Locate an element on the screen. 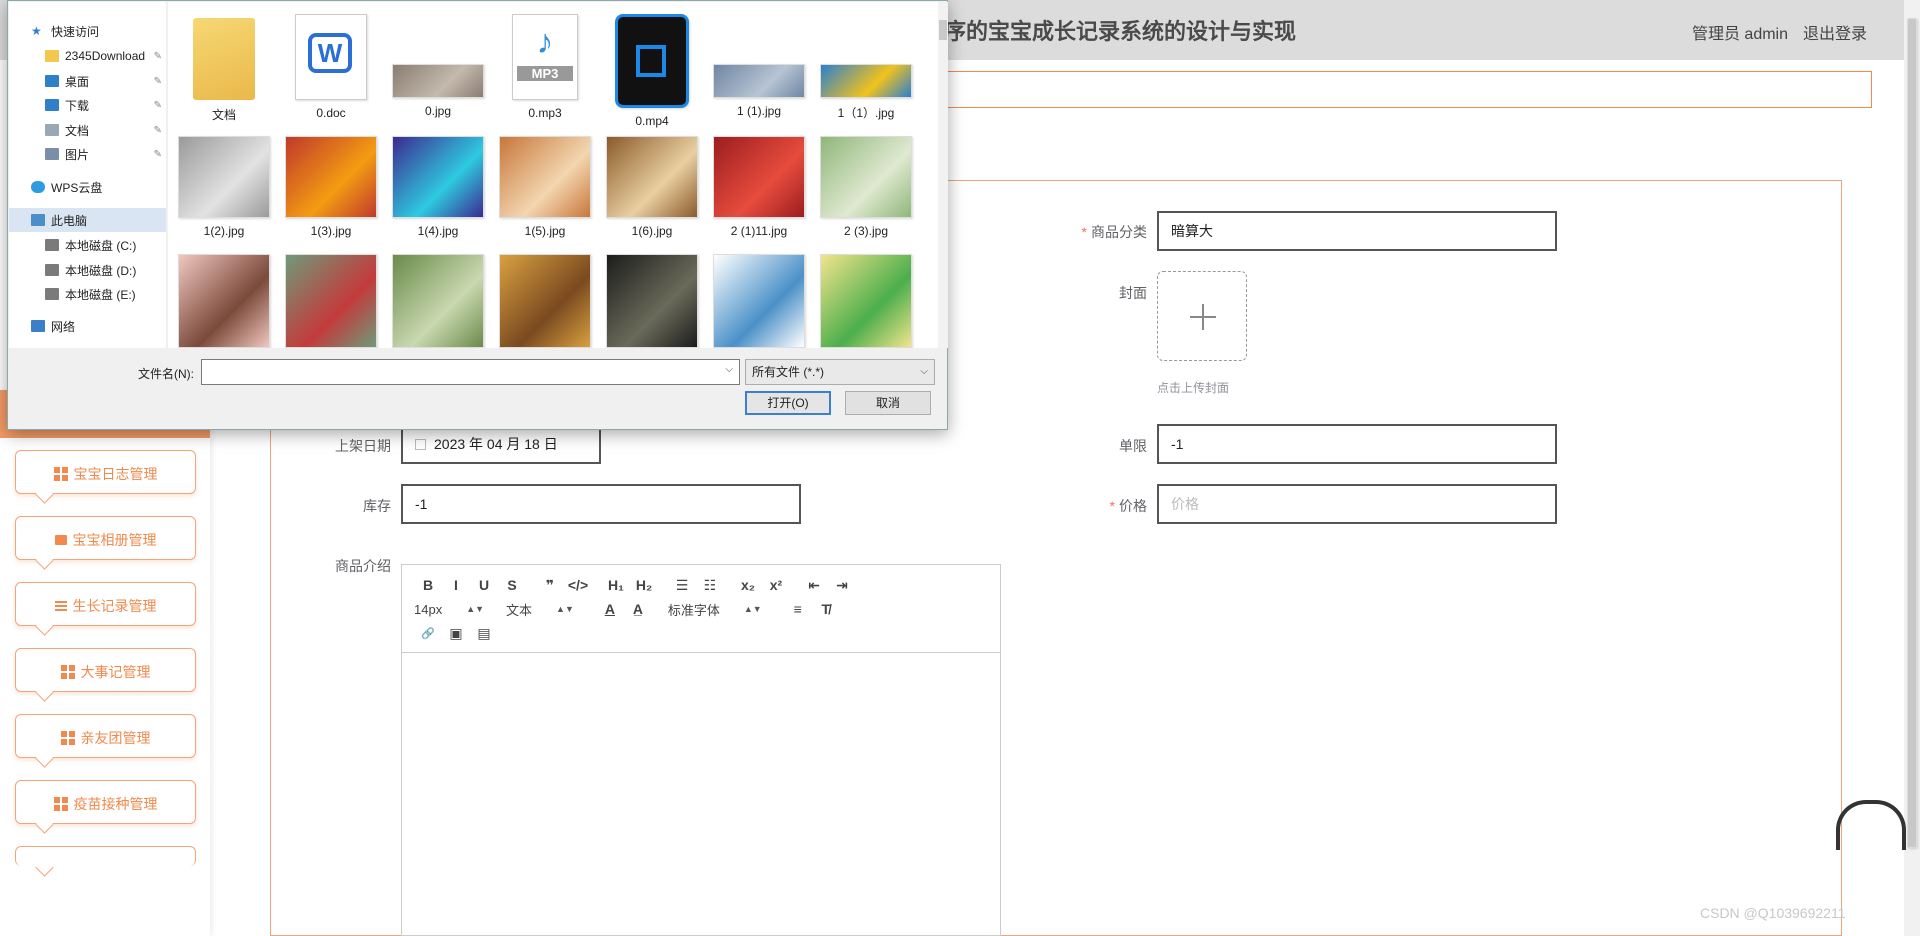 The width and height of the screenshot is (1920, 936). logout-link: 退出登录 is located at coordinates (1835, 32).